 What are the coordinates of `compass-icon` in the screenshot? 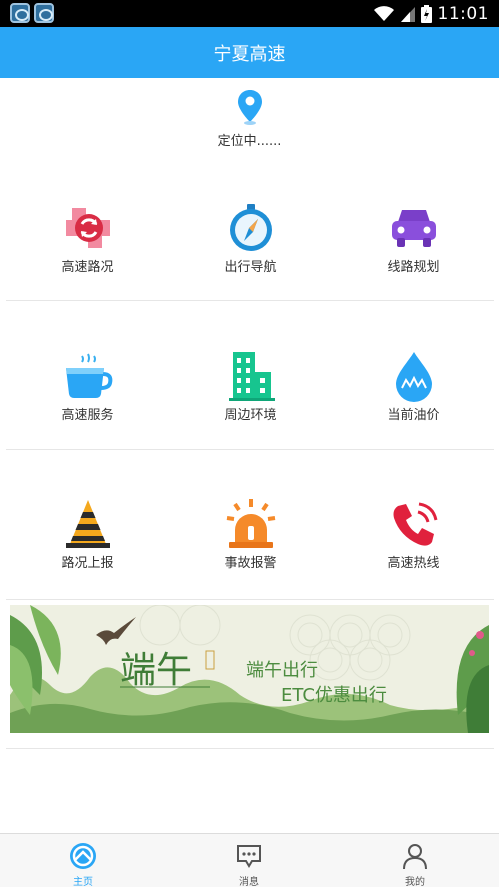 It's located at (250, 227).